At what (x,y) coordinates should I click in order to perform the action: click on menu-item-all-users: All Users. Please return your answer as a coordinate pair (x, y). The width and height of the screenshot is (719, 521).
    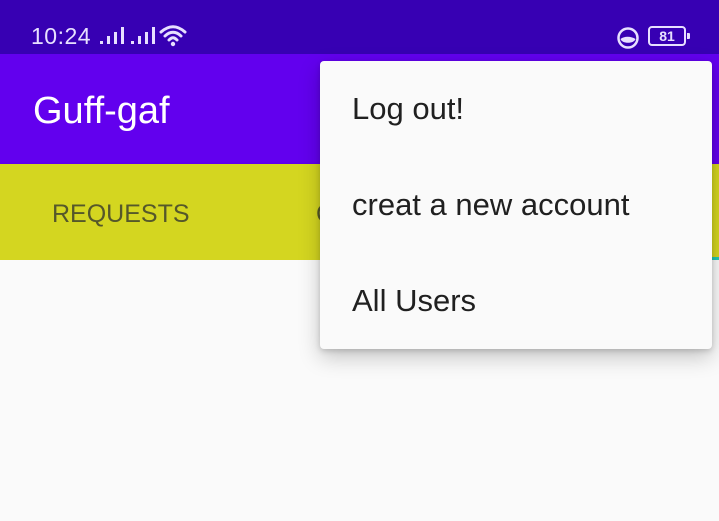
    Looking at the image, I should click on (516, 301).